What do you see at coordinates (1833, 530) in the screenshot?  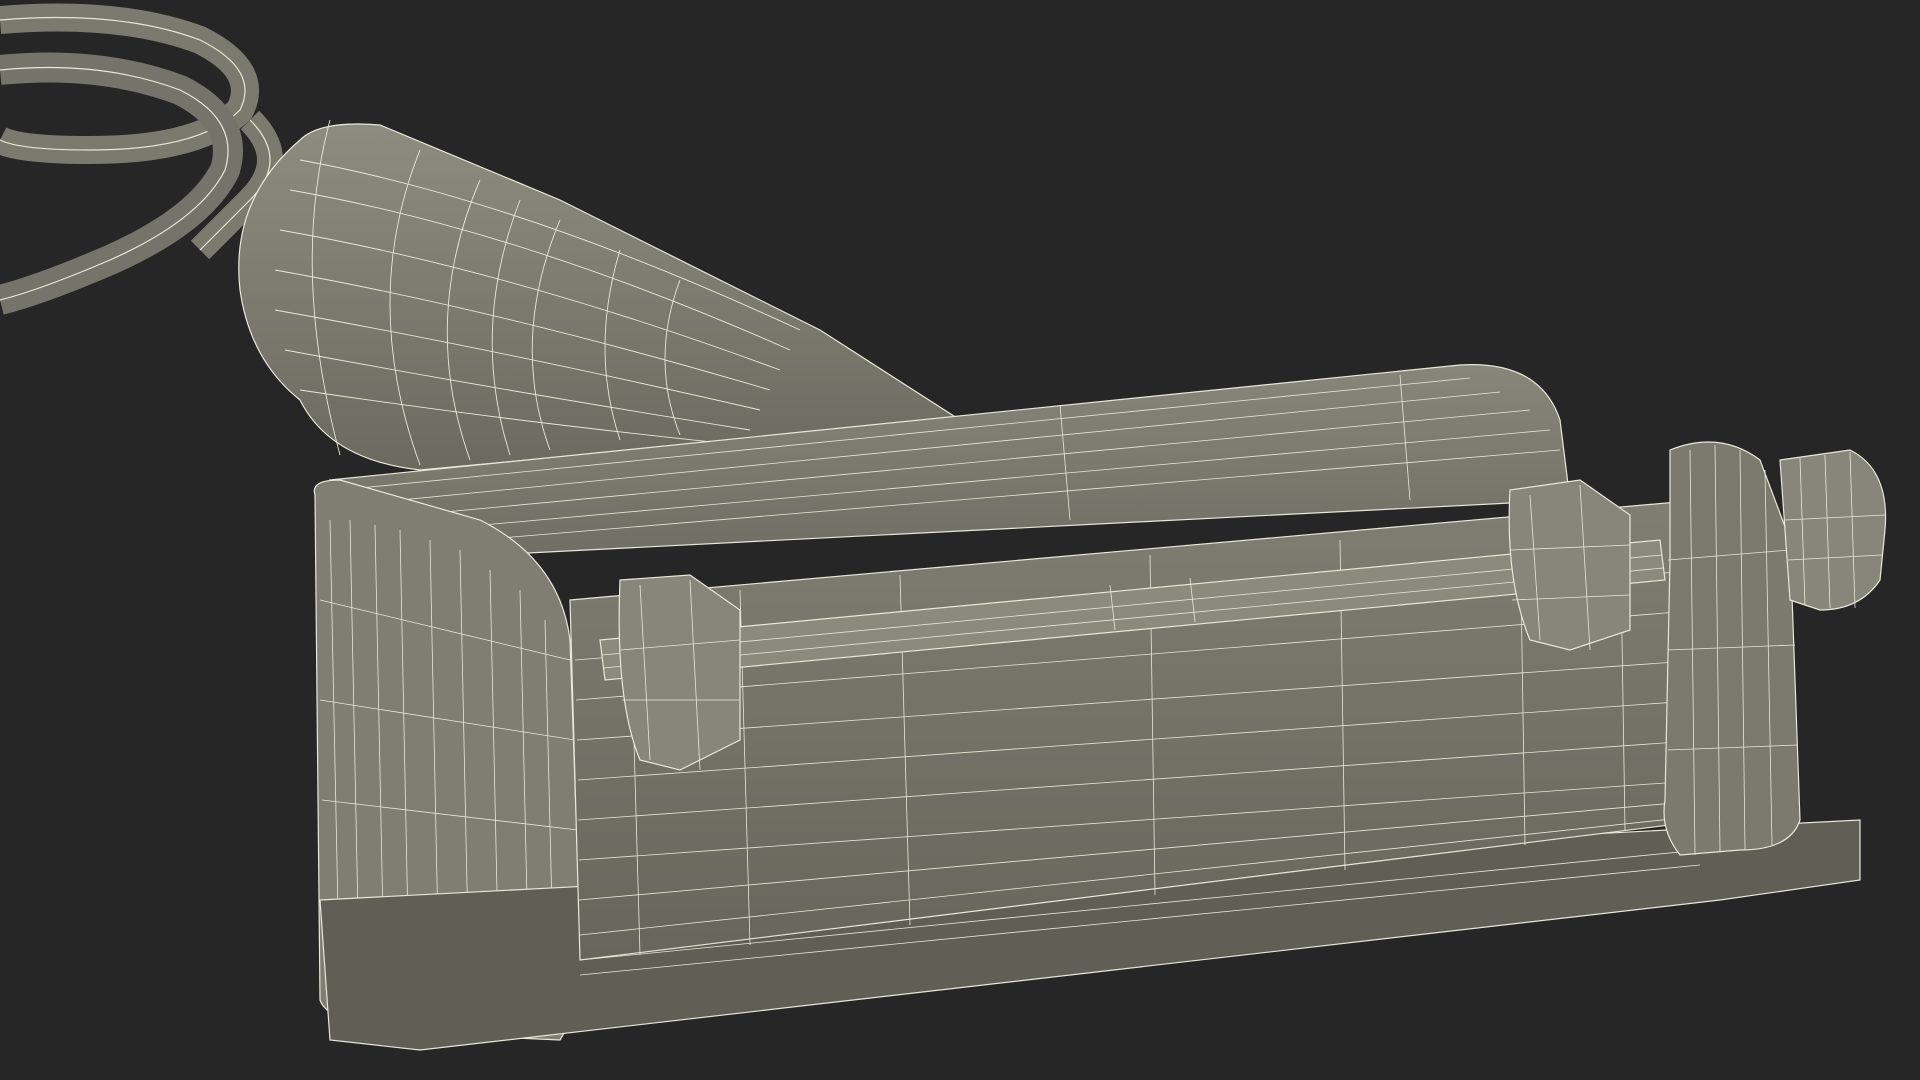 I see `axle-cap` at bounding box center [1833, 530].